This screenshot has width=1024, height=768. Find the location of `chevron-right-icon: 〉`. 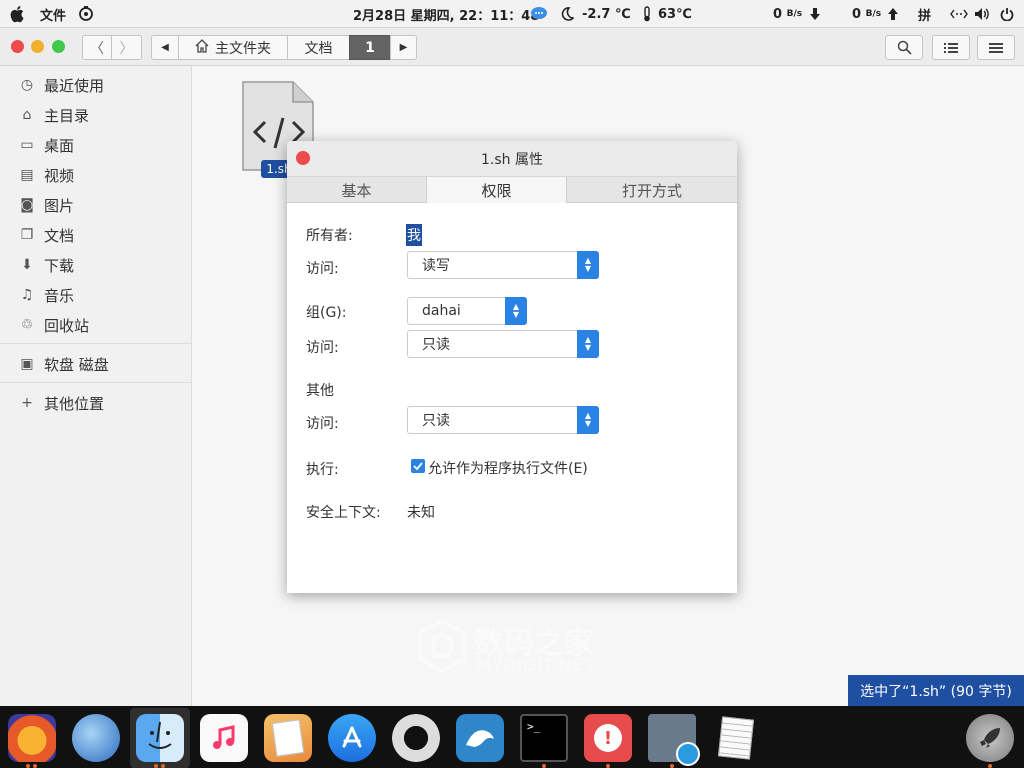

chevron-right-icon: 〉 is located at coordinates (126, 48).